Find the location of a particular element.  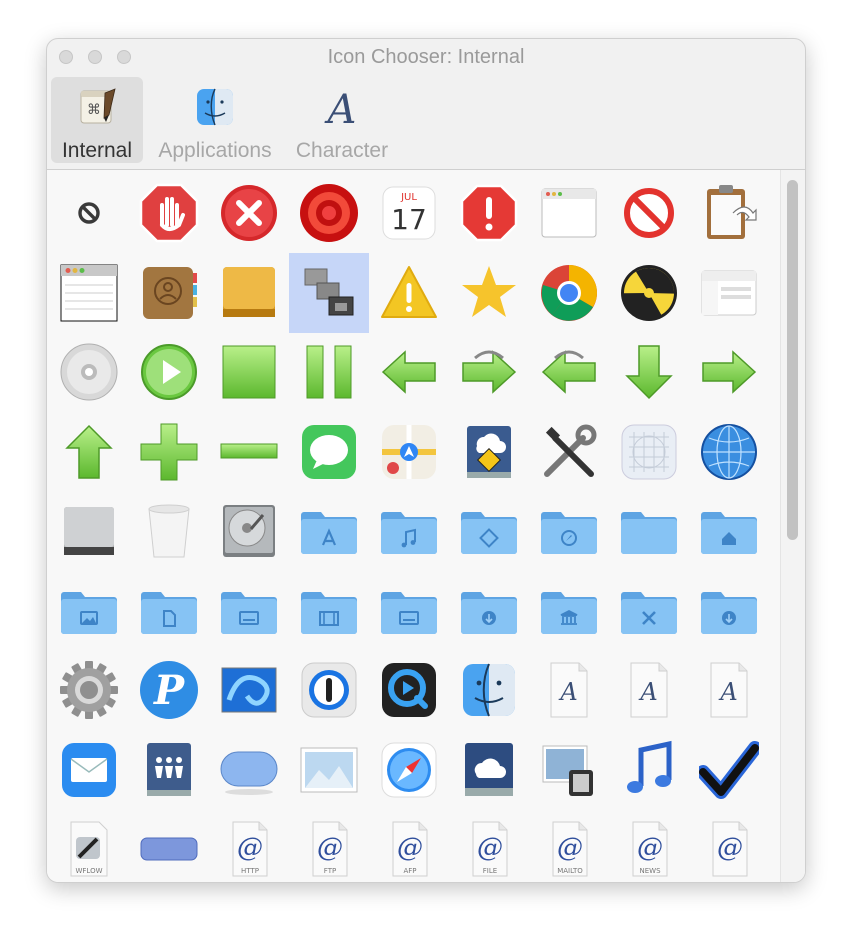

movies-folder-icon is located at coordinates (329, 612).